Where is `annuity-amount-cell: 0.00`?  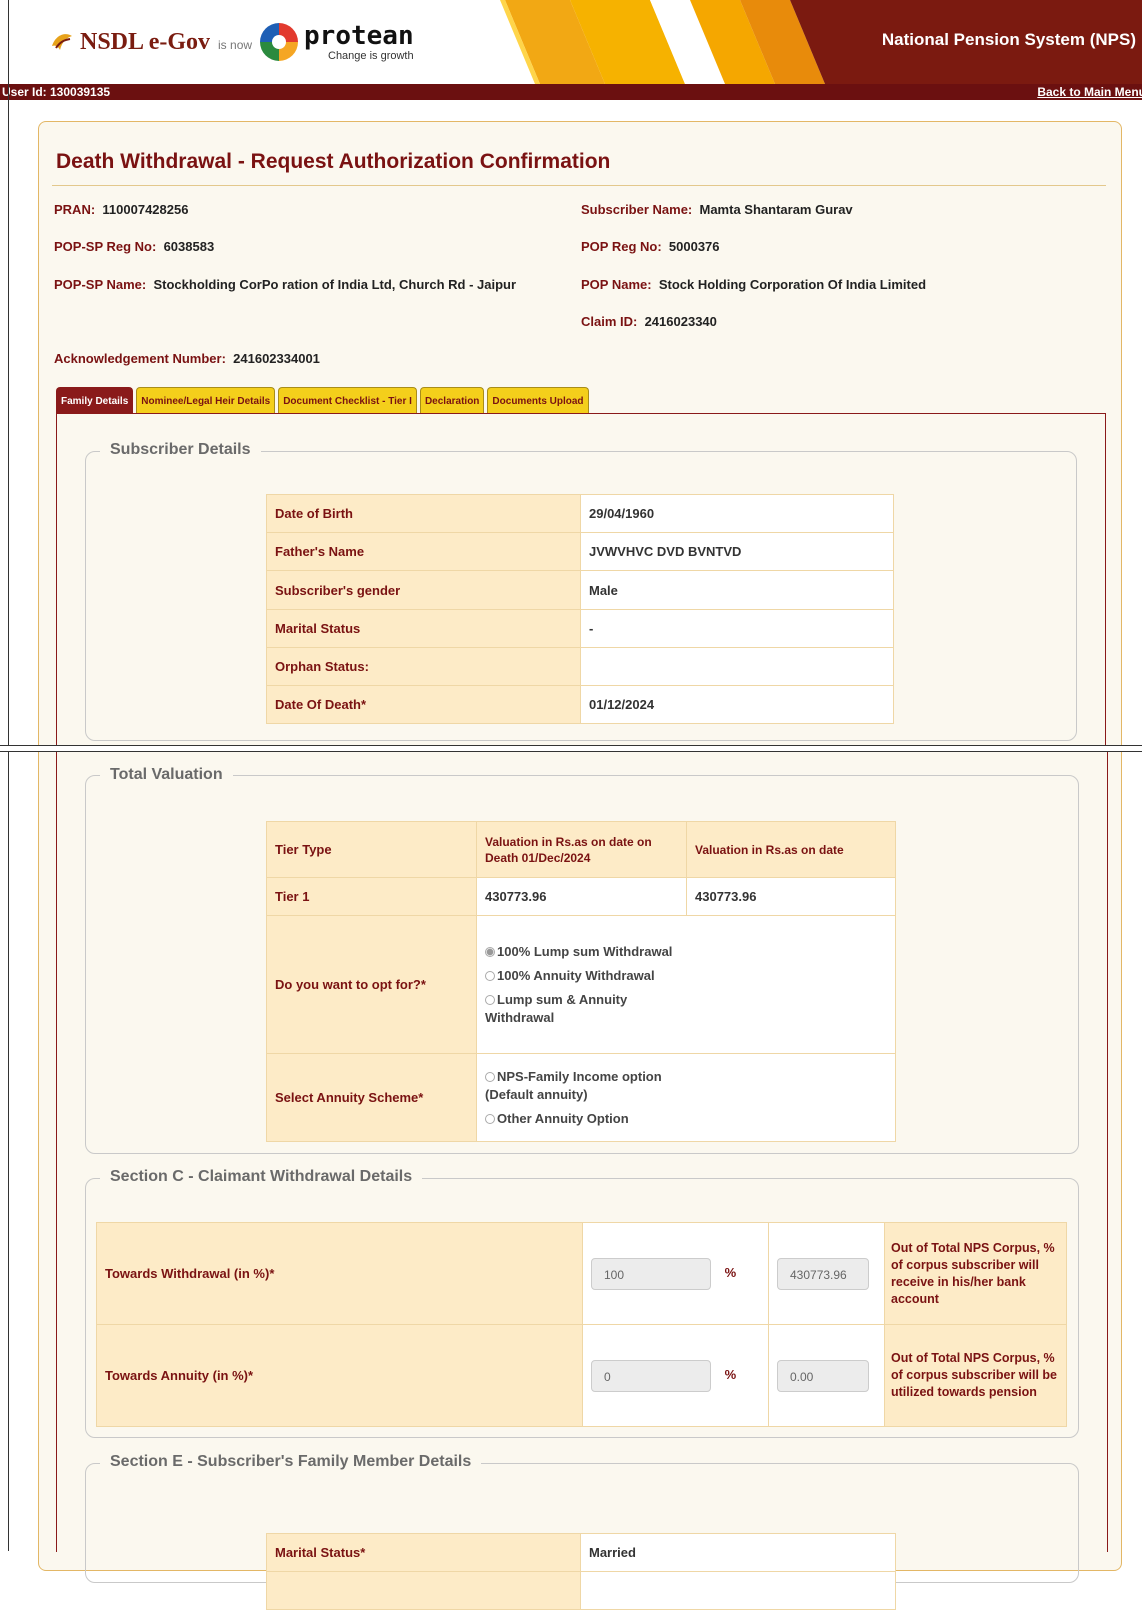 annuity-amount-cell: 0.00 is located at coordinates (826, 1375).